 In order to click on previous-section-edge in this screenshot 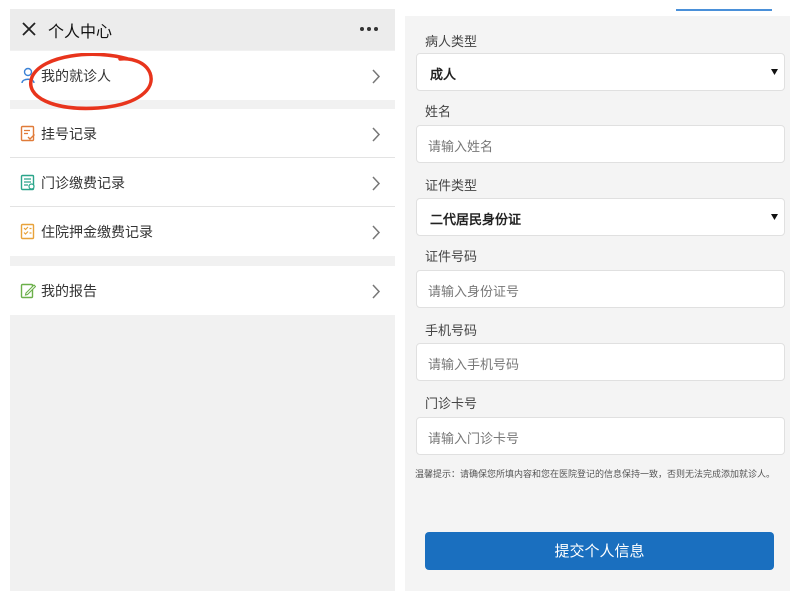, I will do `click(597, 12)`.